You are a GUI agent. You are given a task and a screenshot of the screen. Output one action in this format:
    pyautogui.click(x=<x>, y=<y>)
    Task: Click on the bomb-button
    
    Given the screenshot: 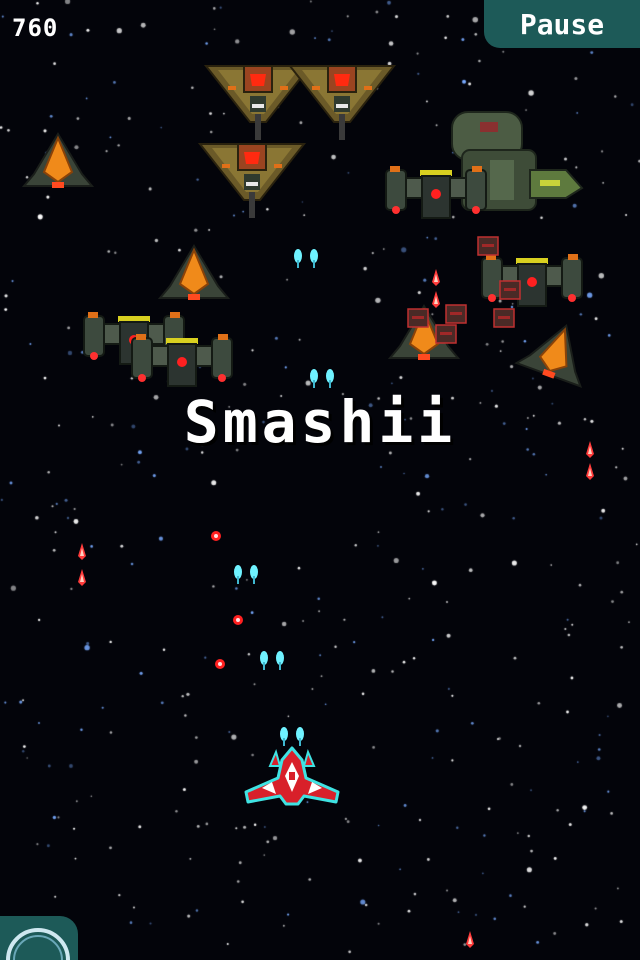 What is the action you would take?
    pyautogui.click(x=39, y=938)
    